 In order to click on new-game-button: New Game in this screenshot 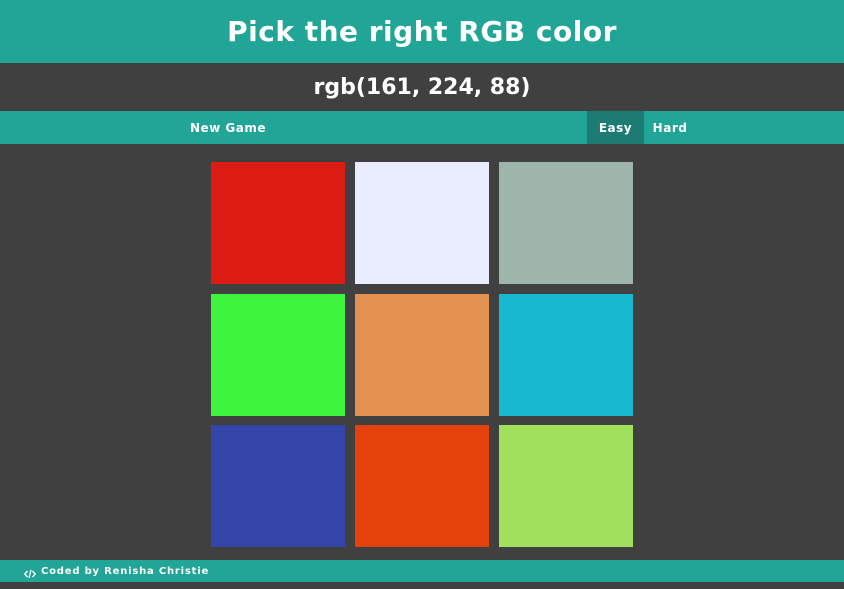, I will do `click(228, 127)`.